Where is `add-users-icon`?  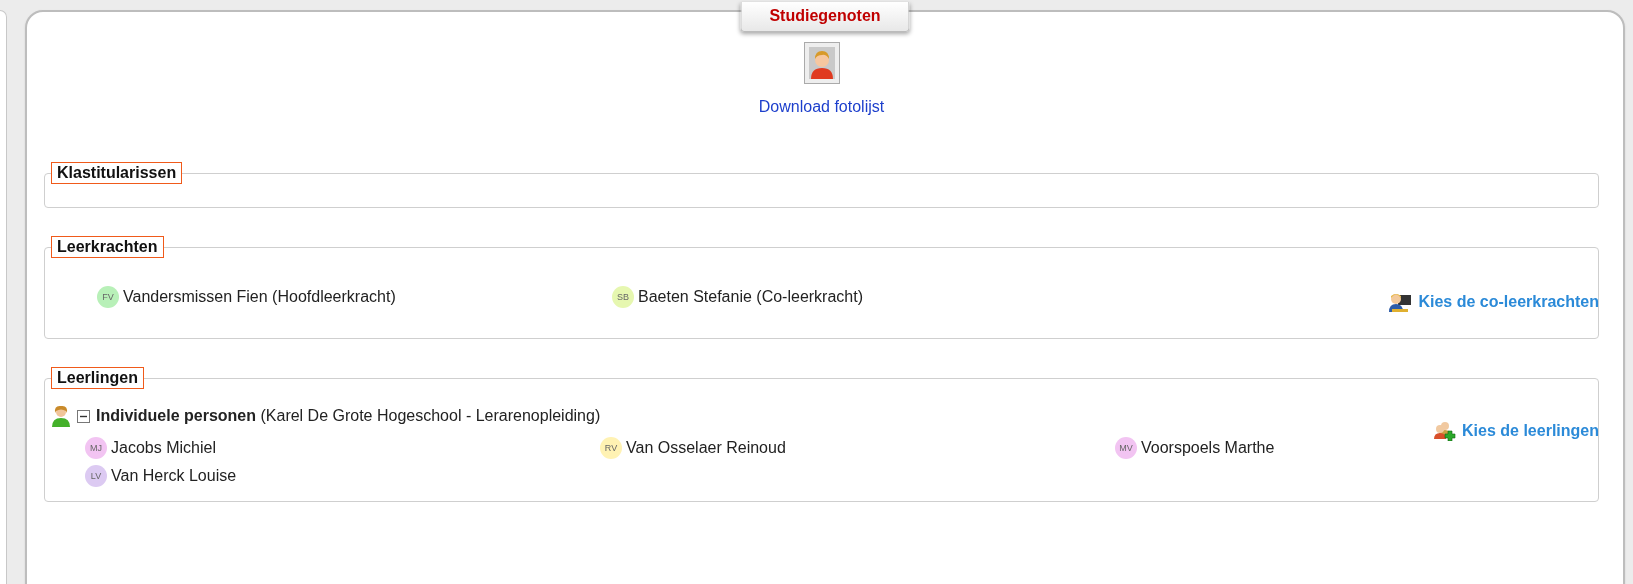
add-users-icon is located at coordinates (1445, 431).